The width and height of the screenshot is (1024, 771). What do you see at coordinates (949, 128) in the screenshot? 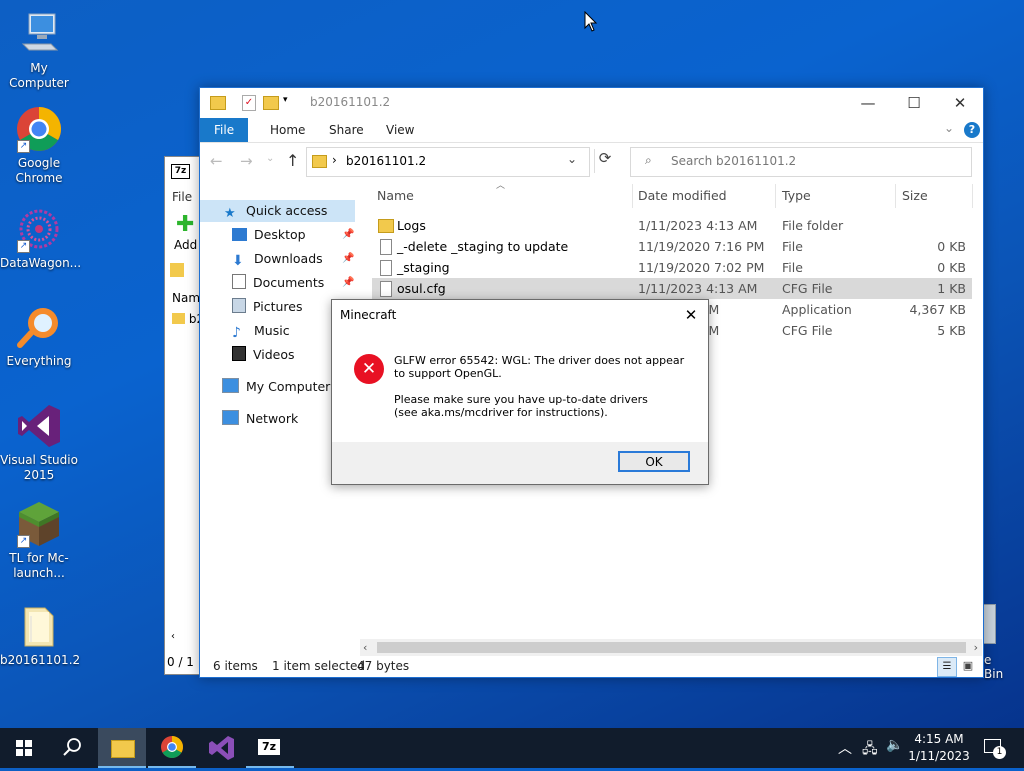
I see `expand-ribbon-icon: ⌄` at bounding box center [949, 128].